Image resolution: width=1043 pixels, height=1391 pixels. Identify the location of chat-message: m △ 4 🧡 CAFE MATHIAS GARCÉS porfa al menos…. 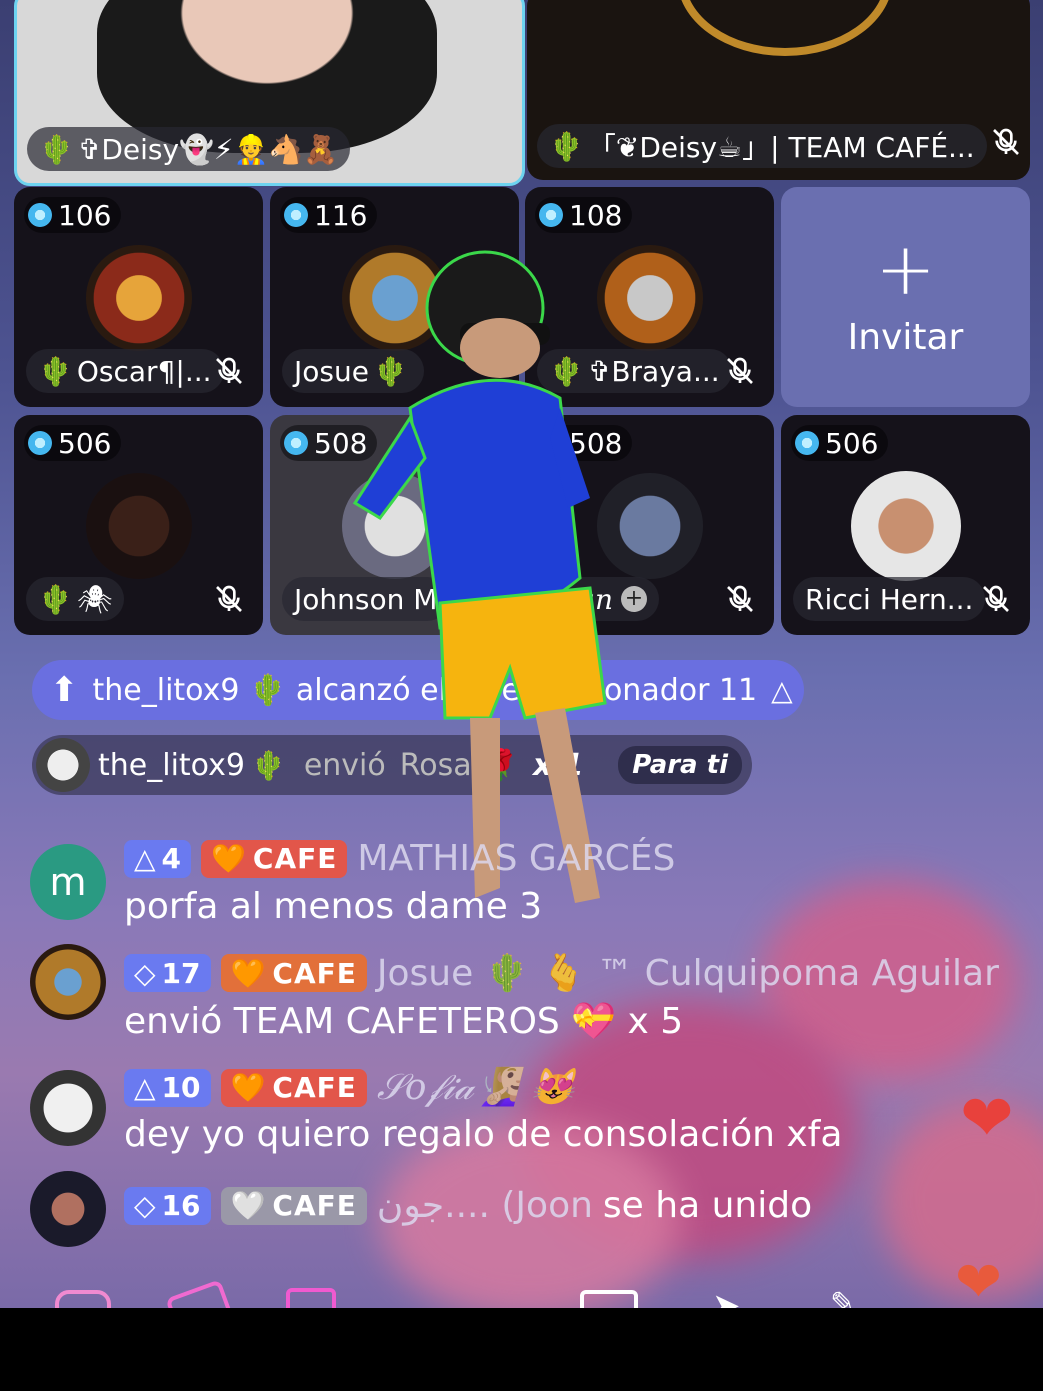
(530, 883).